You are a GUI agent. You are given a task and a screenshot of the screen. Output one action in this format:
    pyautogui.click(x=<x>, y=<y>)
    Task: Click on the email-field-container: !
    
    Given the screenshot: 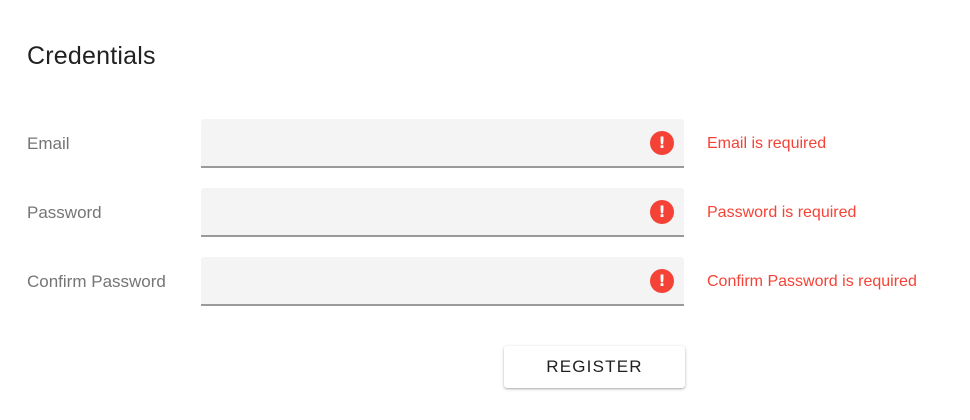 What is the action you would take?
    pyautogui.click(x=442, y=143)
    